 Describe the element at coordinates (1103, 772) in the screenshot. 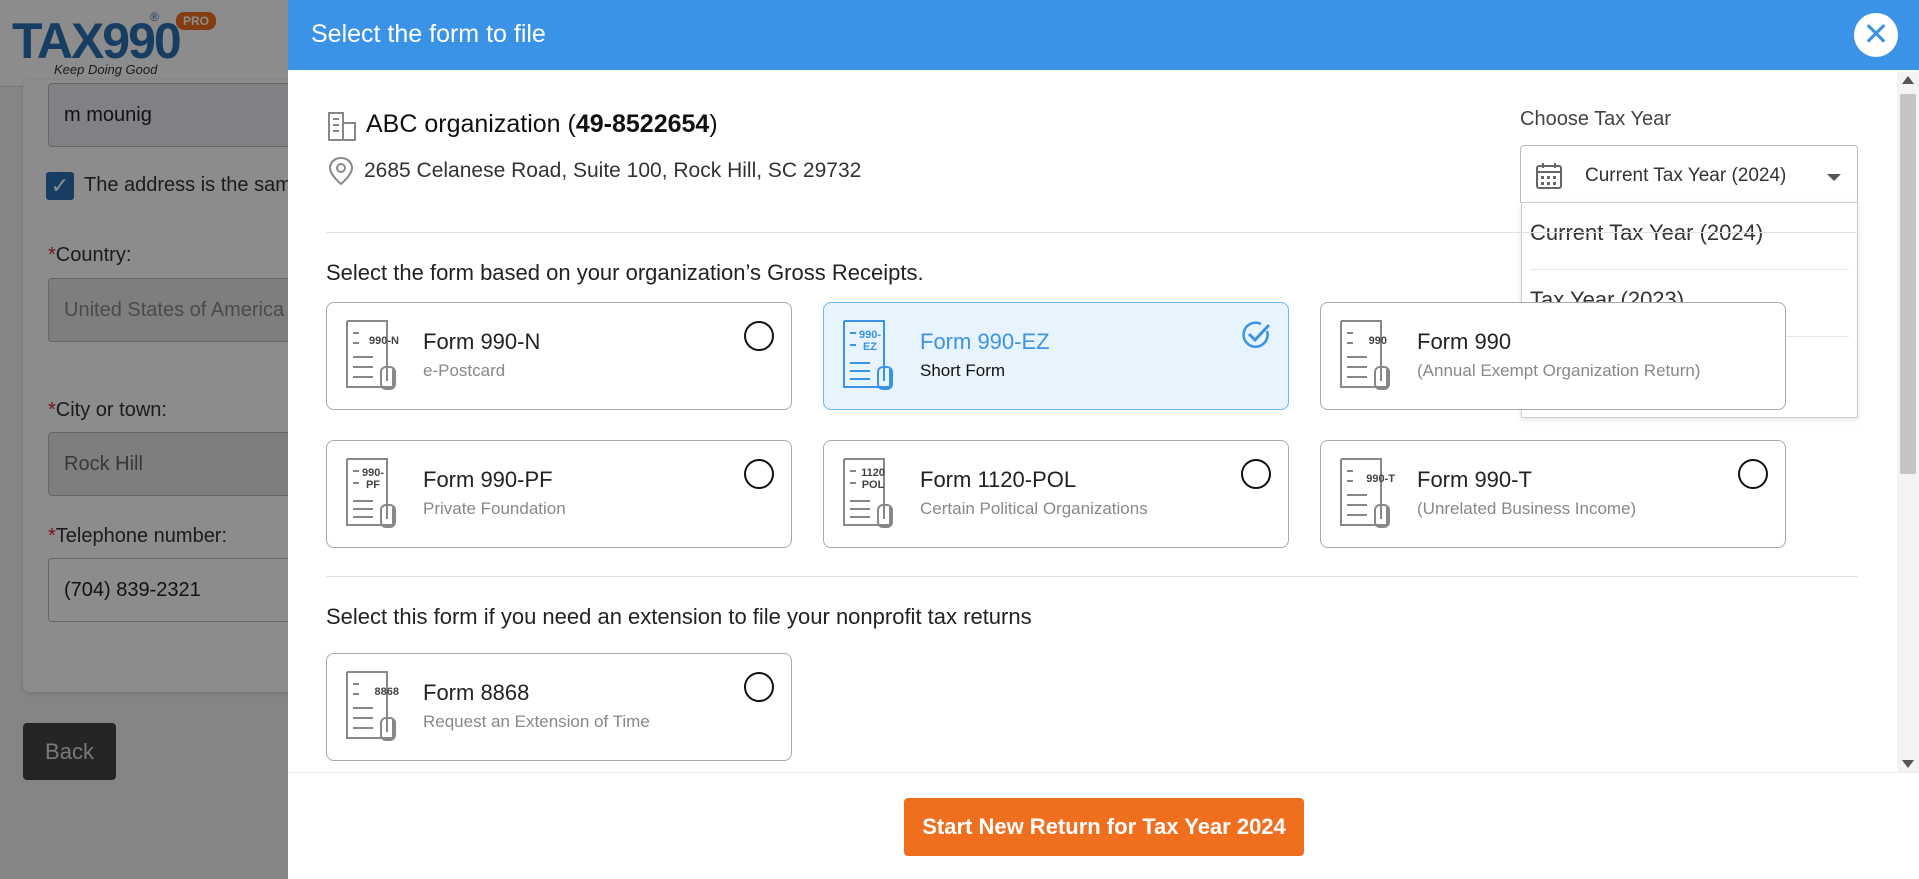

I see `footer-divider` at that location.